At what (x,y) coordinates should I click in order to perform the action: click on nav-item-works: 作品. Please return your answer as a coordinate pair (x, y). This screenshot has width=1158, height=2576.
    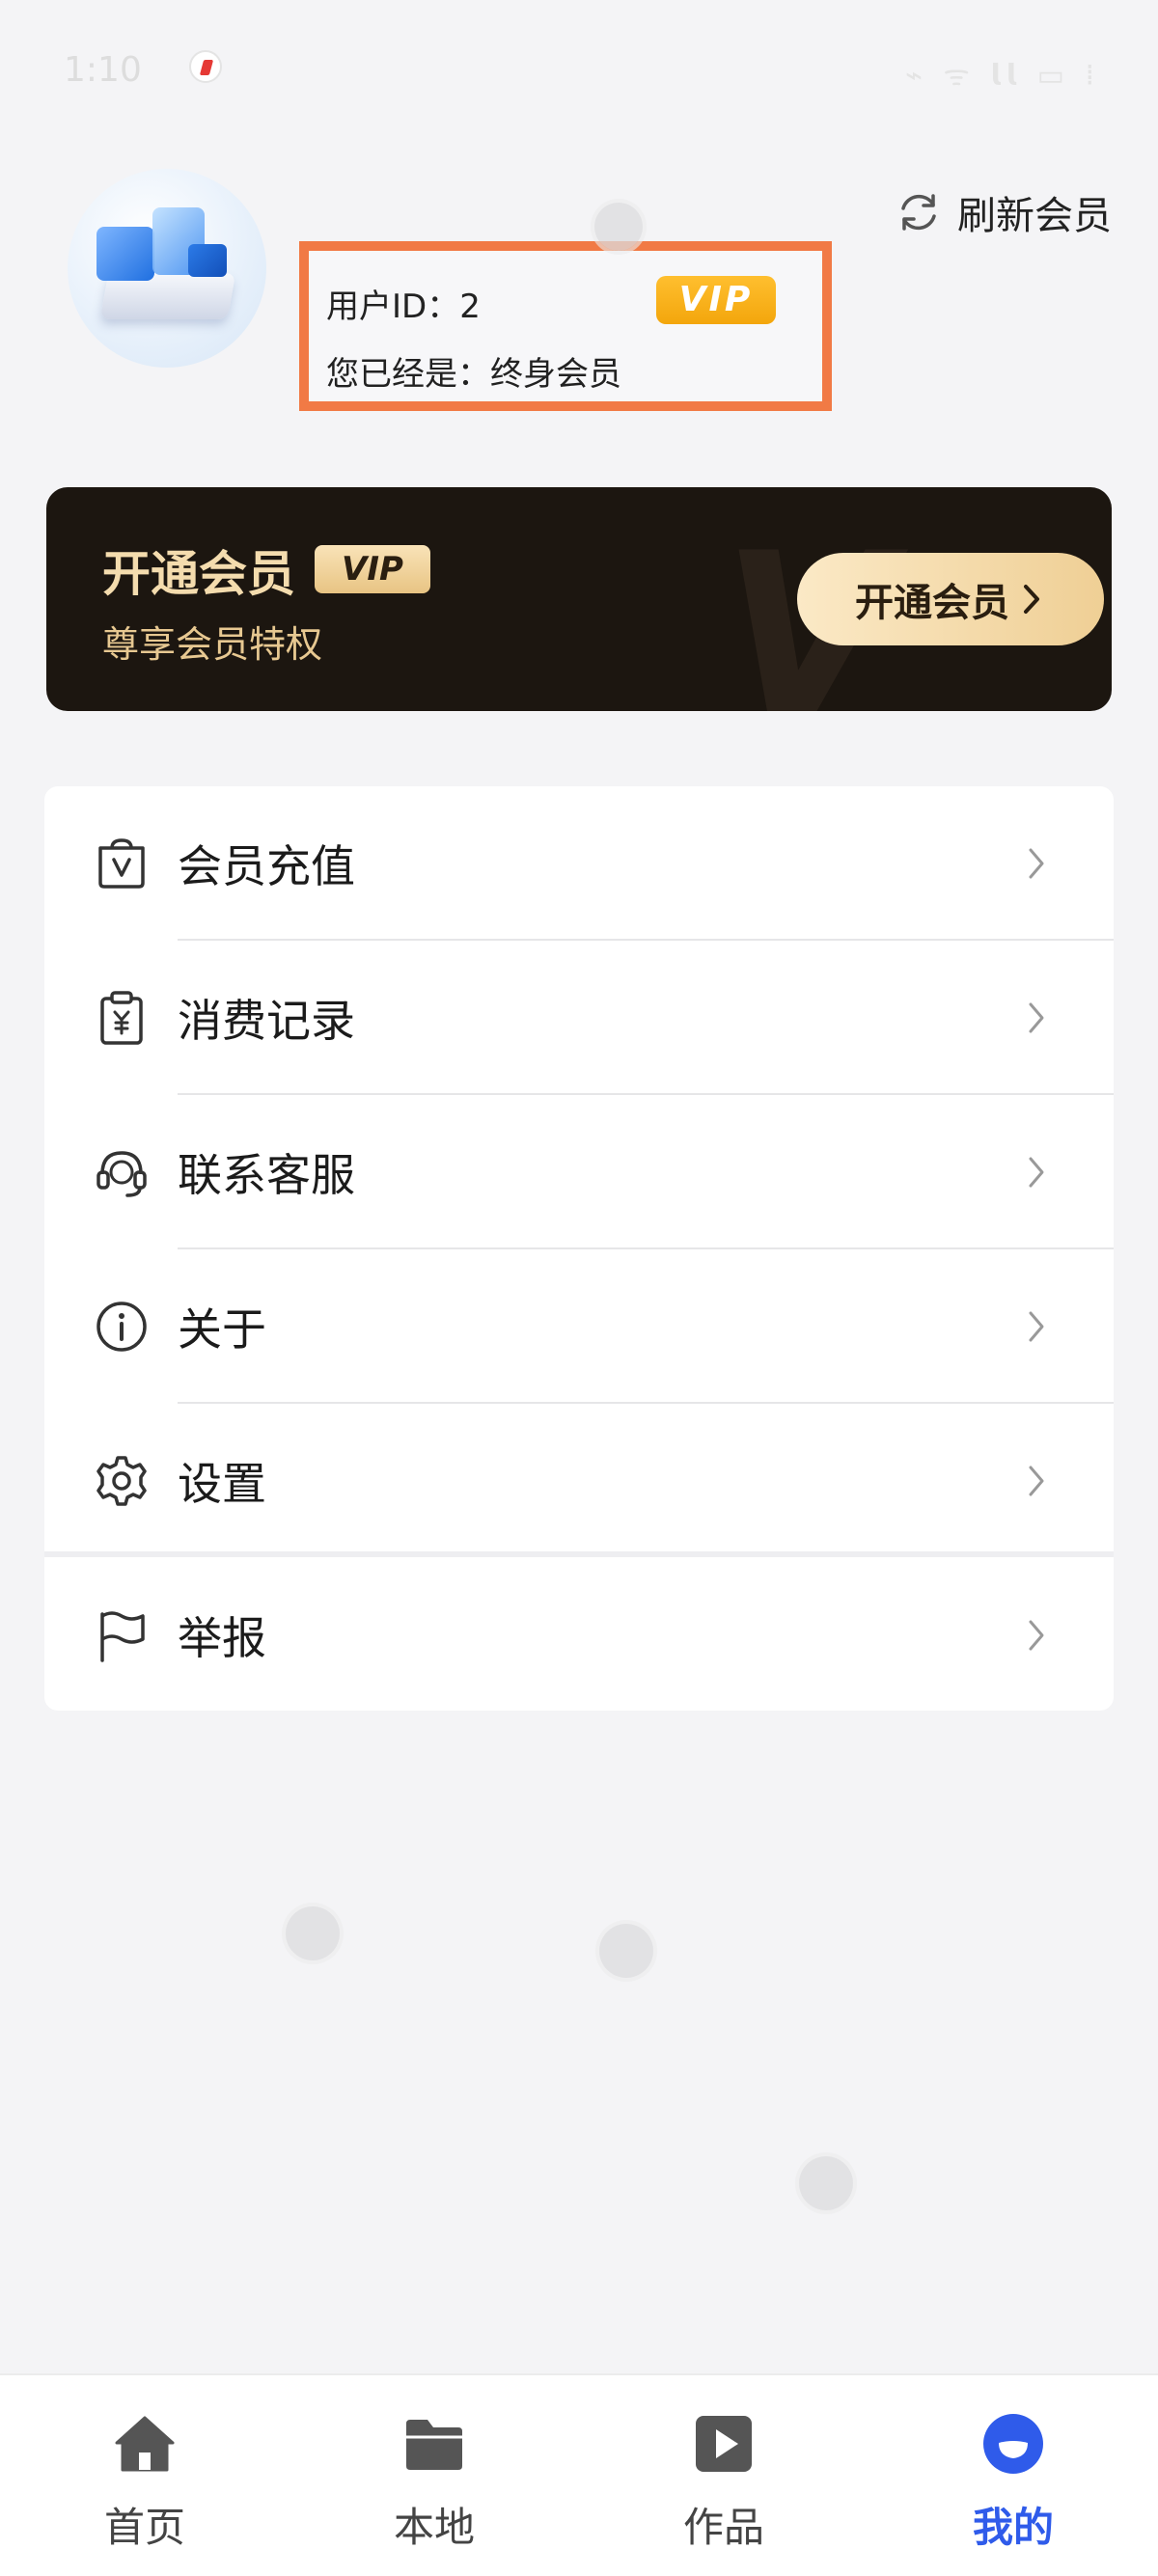
    Looking at the image, I should click on (723, 2476).